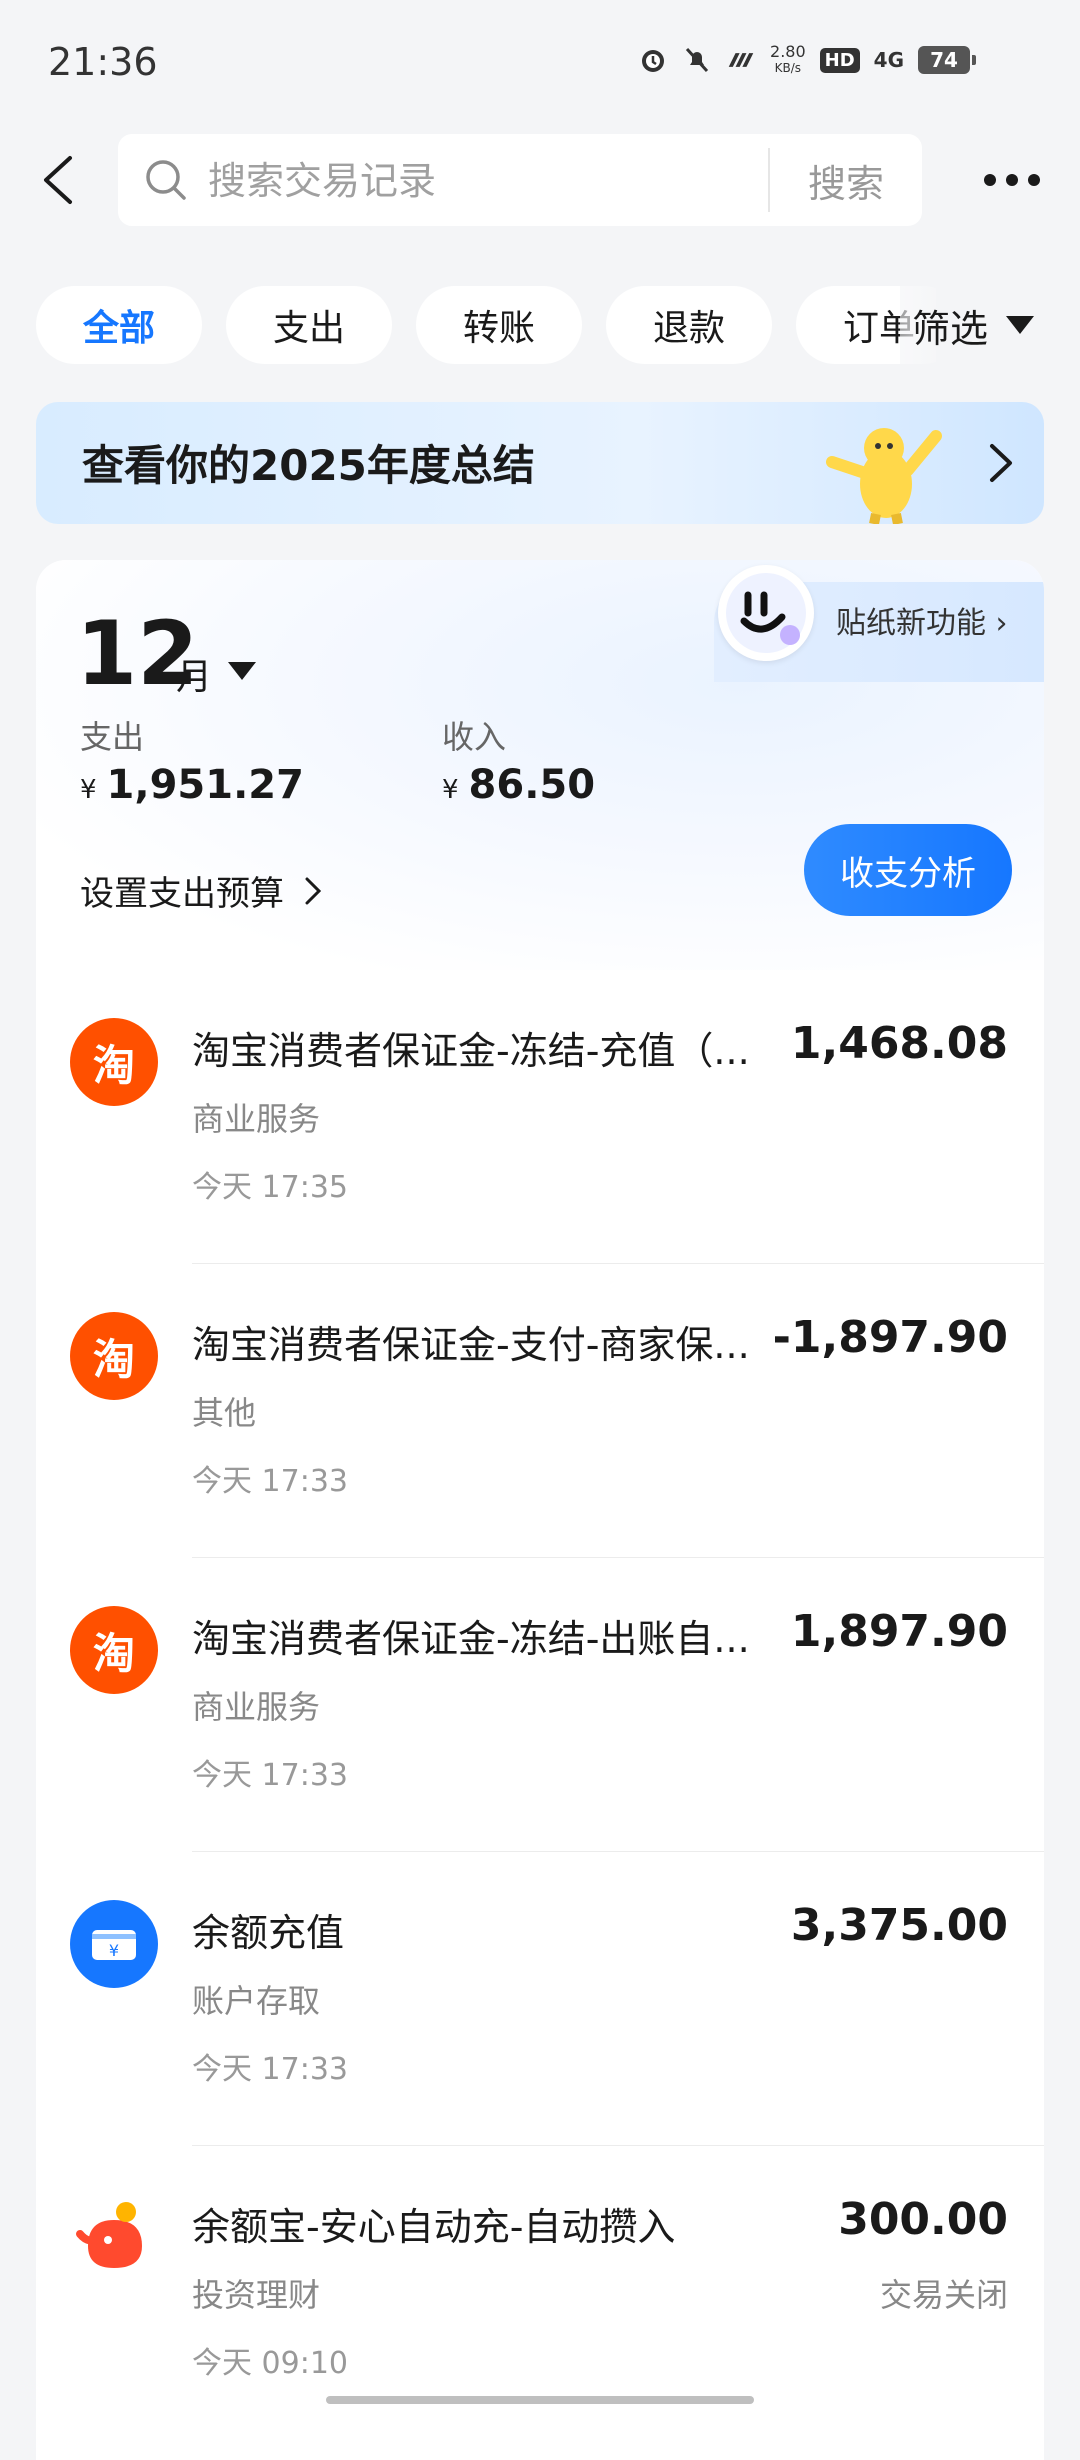 The width and height of the screenshot is (1080, 2460). I want to click on transaction-category: 投资理财, so click(256, 2295).